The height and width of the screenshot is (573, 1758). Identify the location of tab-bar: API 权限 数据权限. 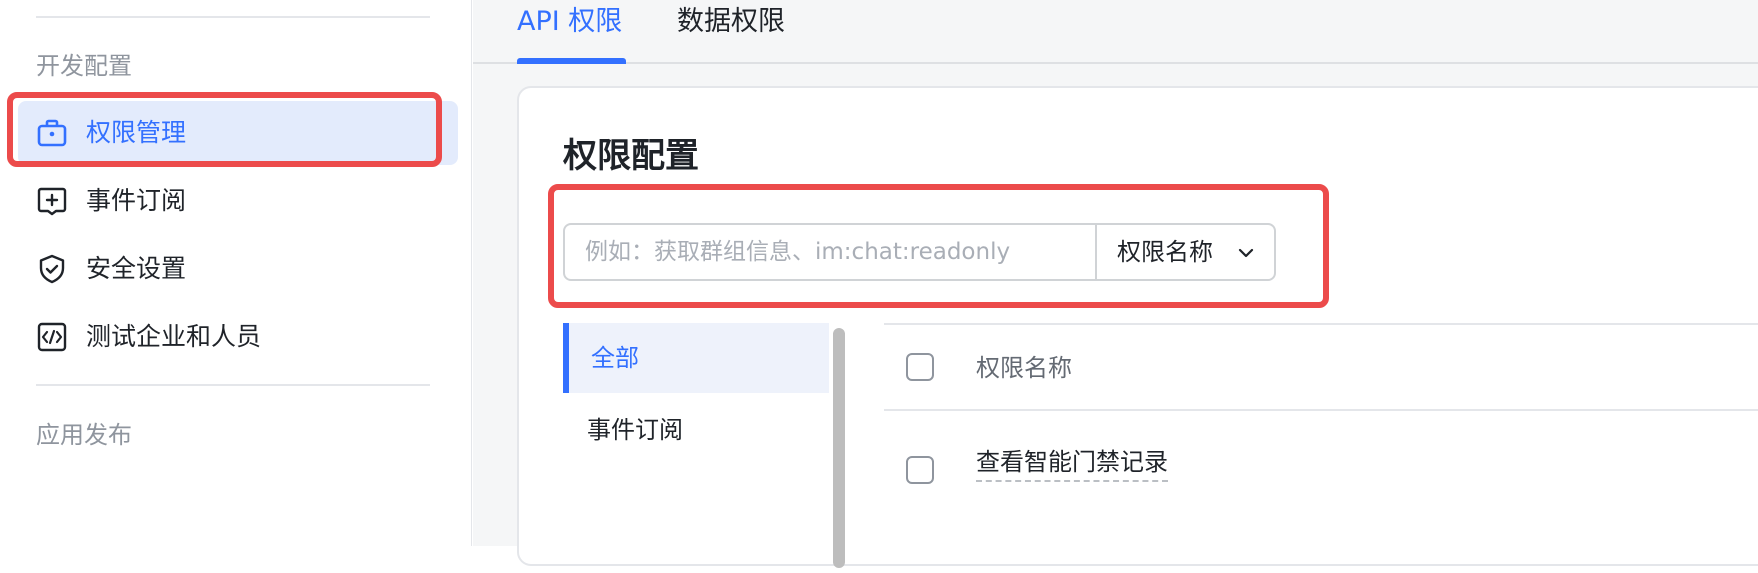
(1115, 32).